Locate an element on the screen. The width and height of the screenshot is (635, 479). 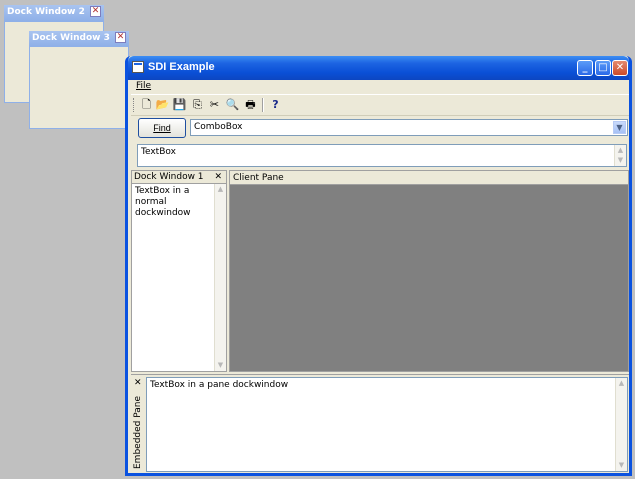
client-pane-header: Client Pane is located at coordinates (429, 178).